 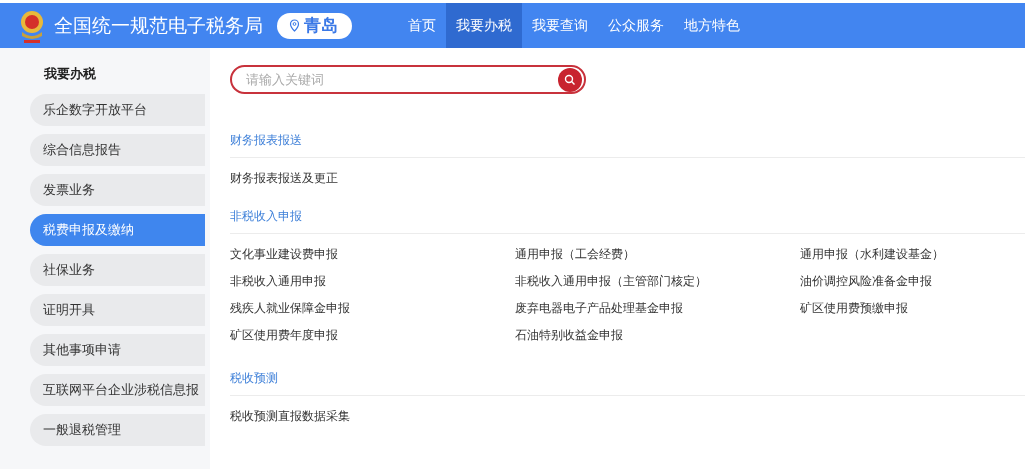 I want to click on service-link: 税收预测直报数据采集, so click(x=372, y=417).